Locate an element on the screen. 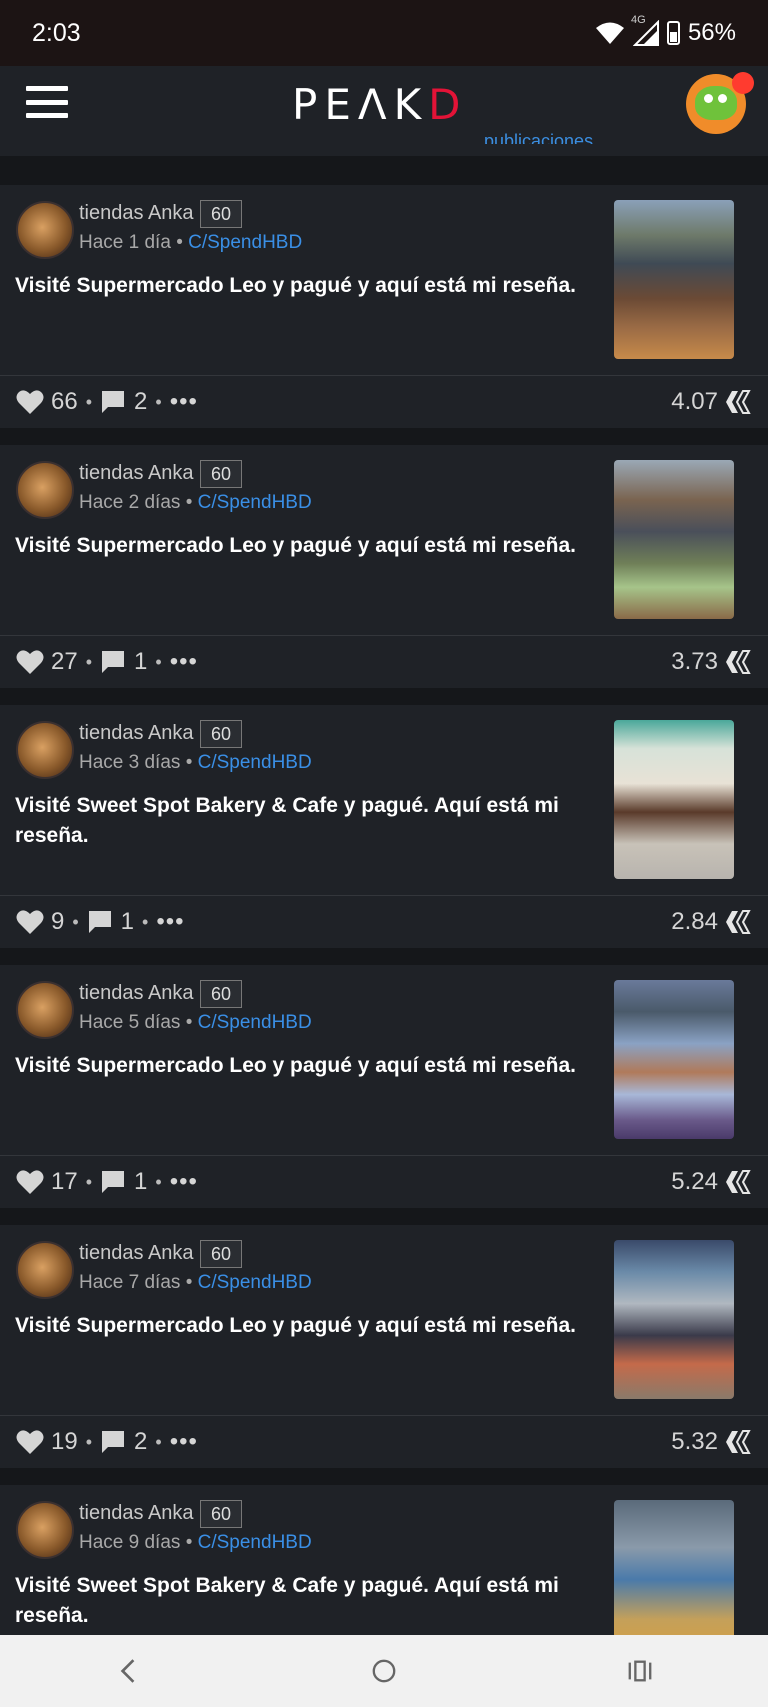  payout: 5.24 is located at coordinates (711, 1182).